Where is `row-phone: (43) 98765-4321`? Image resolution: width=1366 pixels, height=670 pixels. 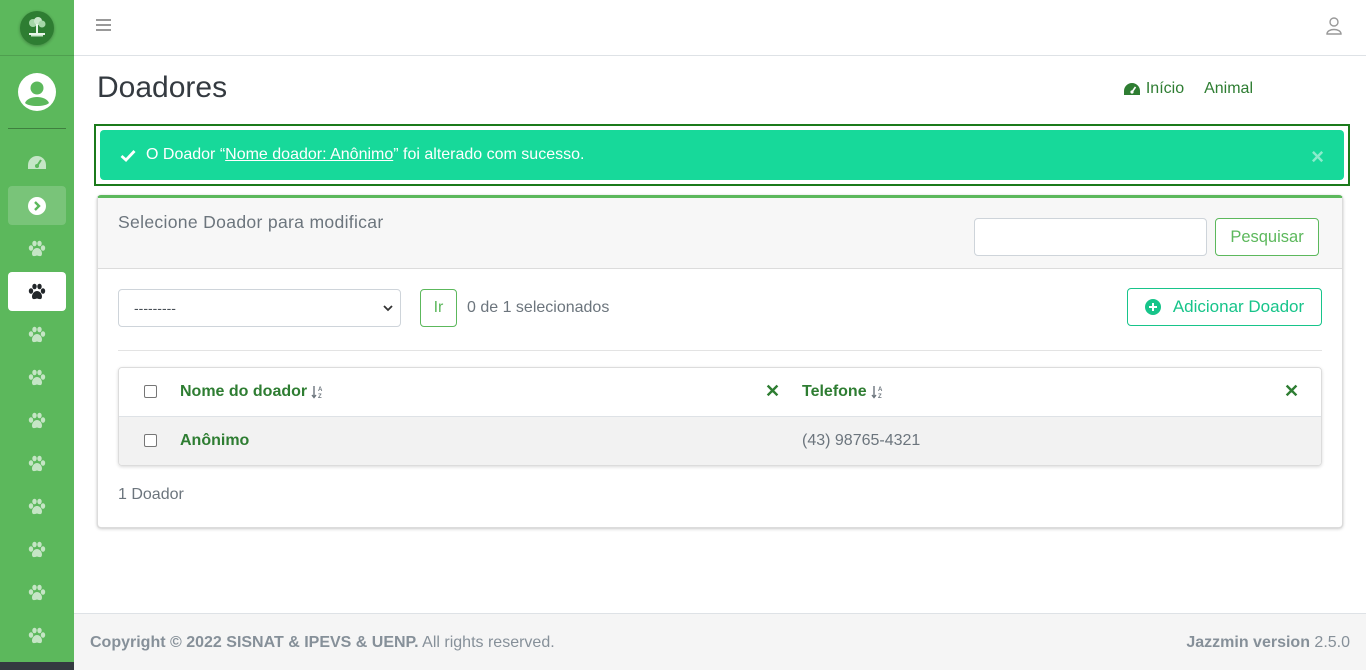 row-phone: (43) 98765-4321 is located at coordinates (861, 440).